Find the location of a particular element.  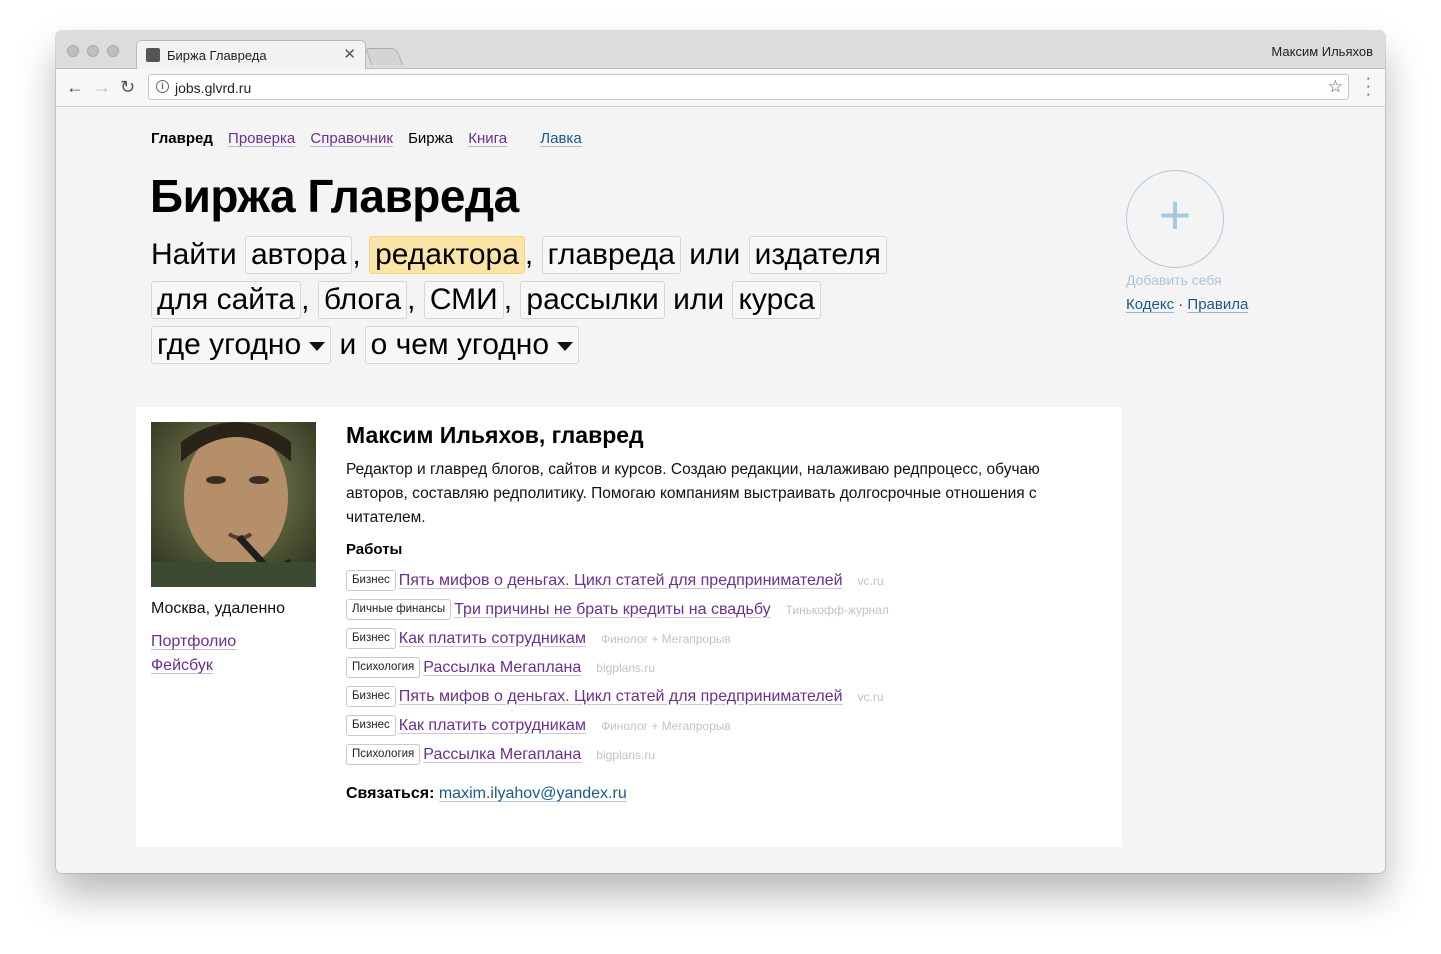

more-menu-icon: · · · is located at coordinates (1368, 87).